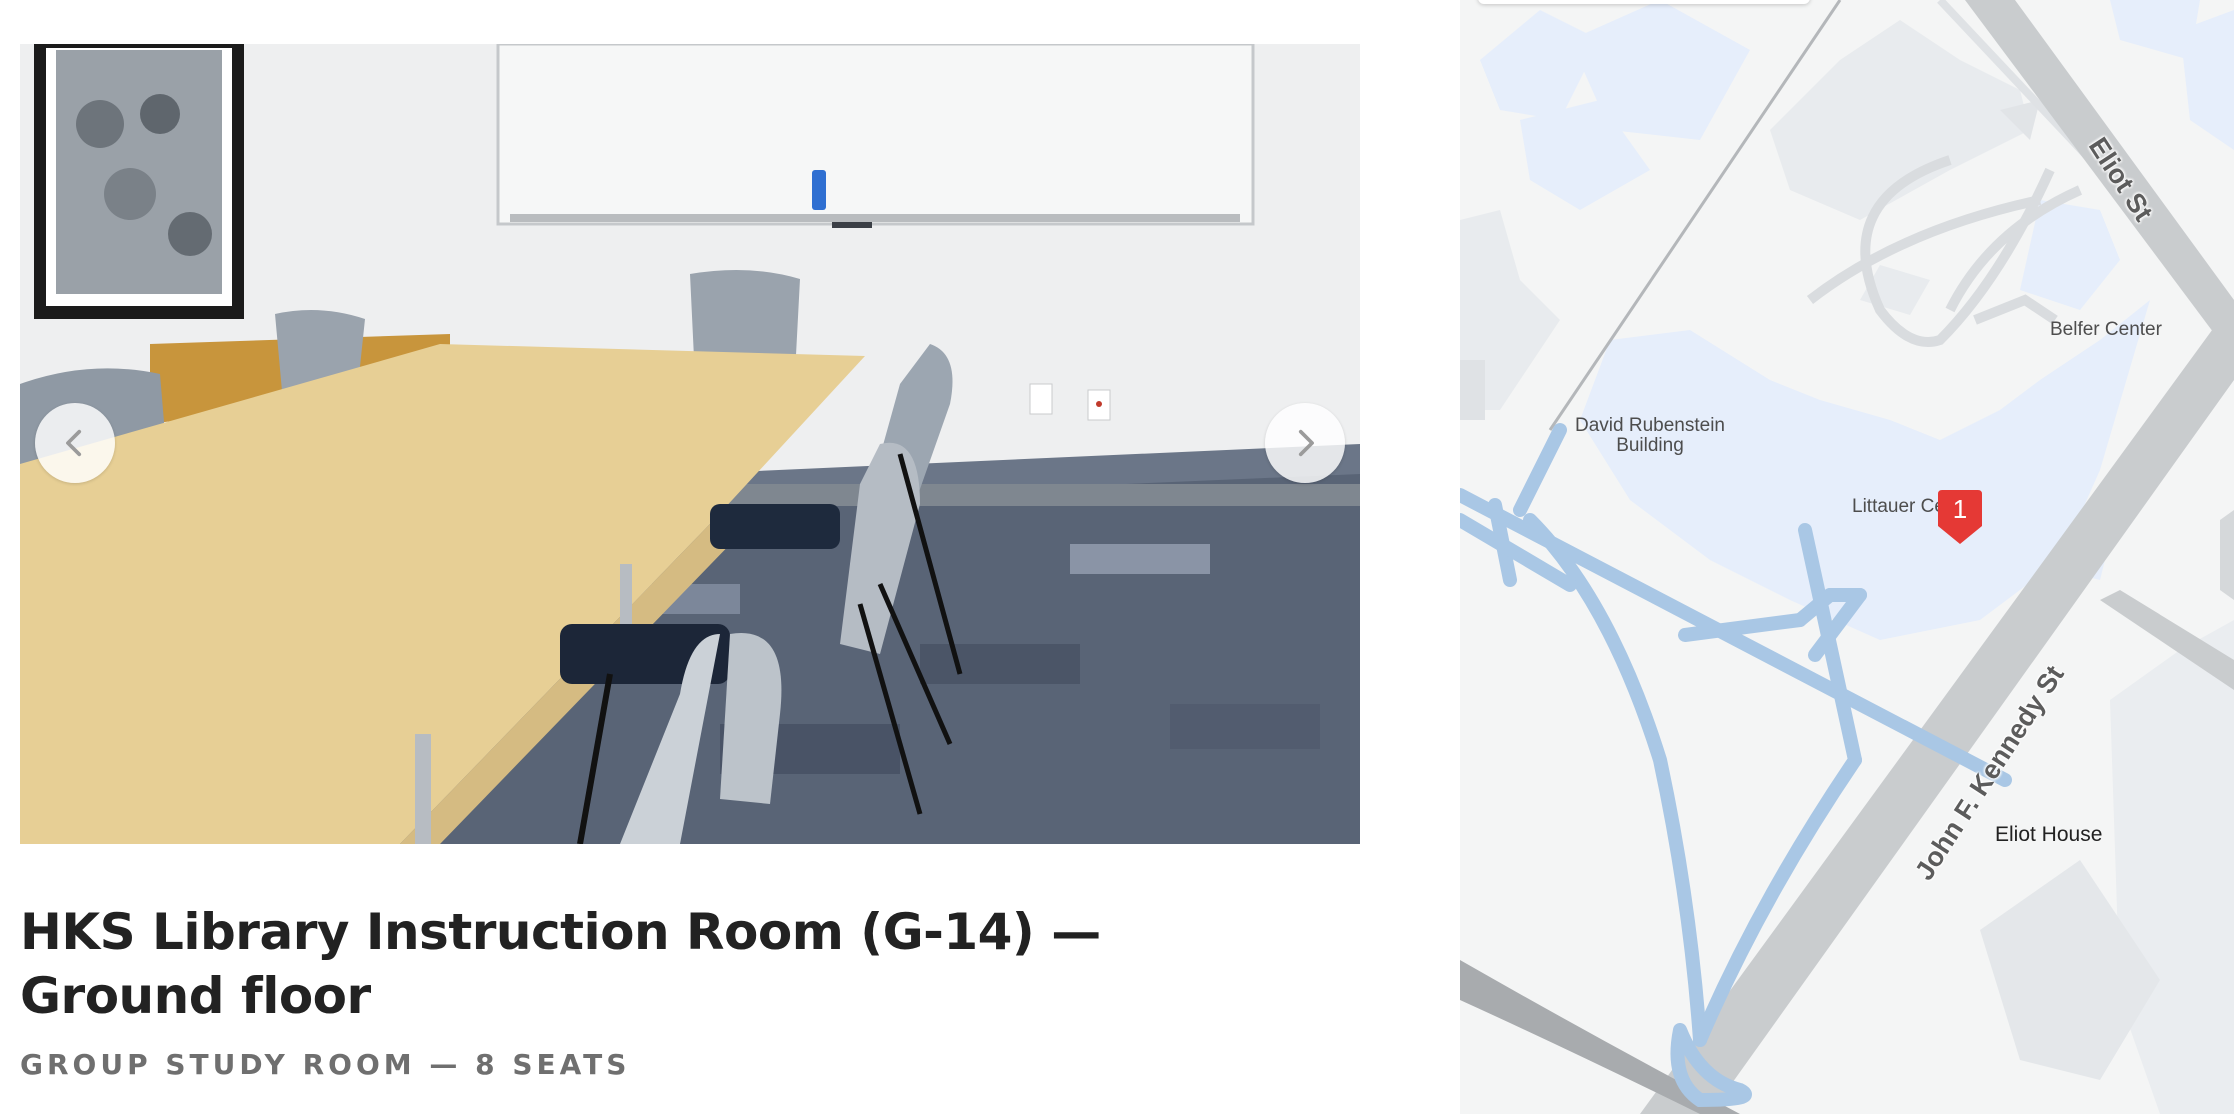 The width and height of the screenshot is (2234, 1114). I want to click on room-subtitle: Group Study Room — 8 Seats, so click(325, 1064).